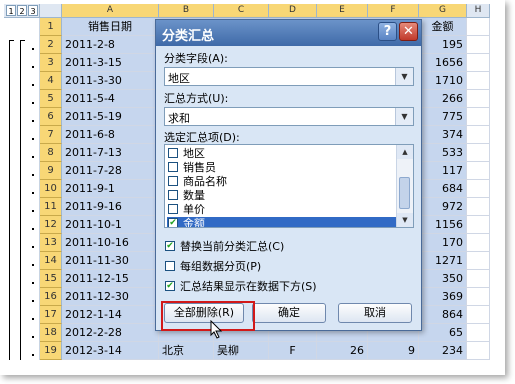  I want to click on function-select: 求和 ▼, so click(289, 116).